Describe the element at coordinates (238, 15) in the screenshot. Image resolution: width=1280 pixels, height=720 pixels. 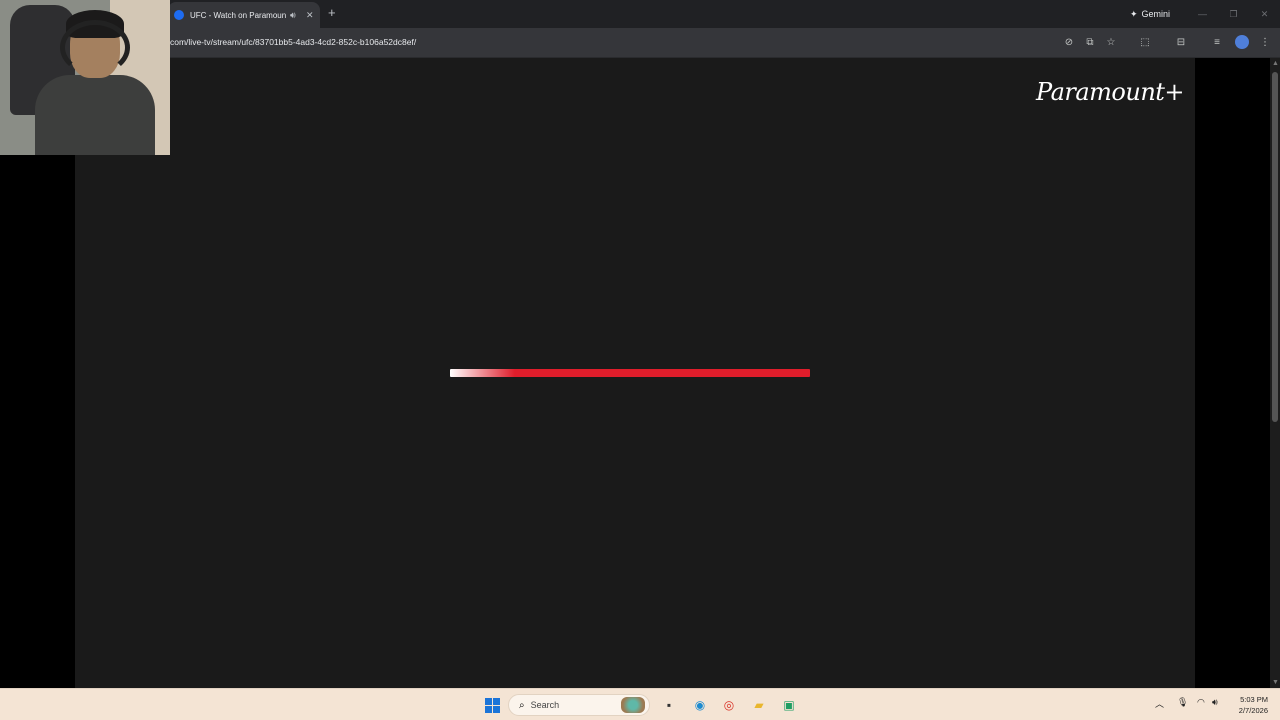
I see `tab-title: UFC - Watch on Paramount+` at that location.